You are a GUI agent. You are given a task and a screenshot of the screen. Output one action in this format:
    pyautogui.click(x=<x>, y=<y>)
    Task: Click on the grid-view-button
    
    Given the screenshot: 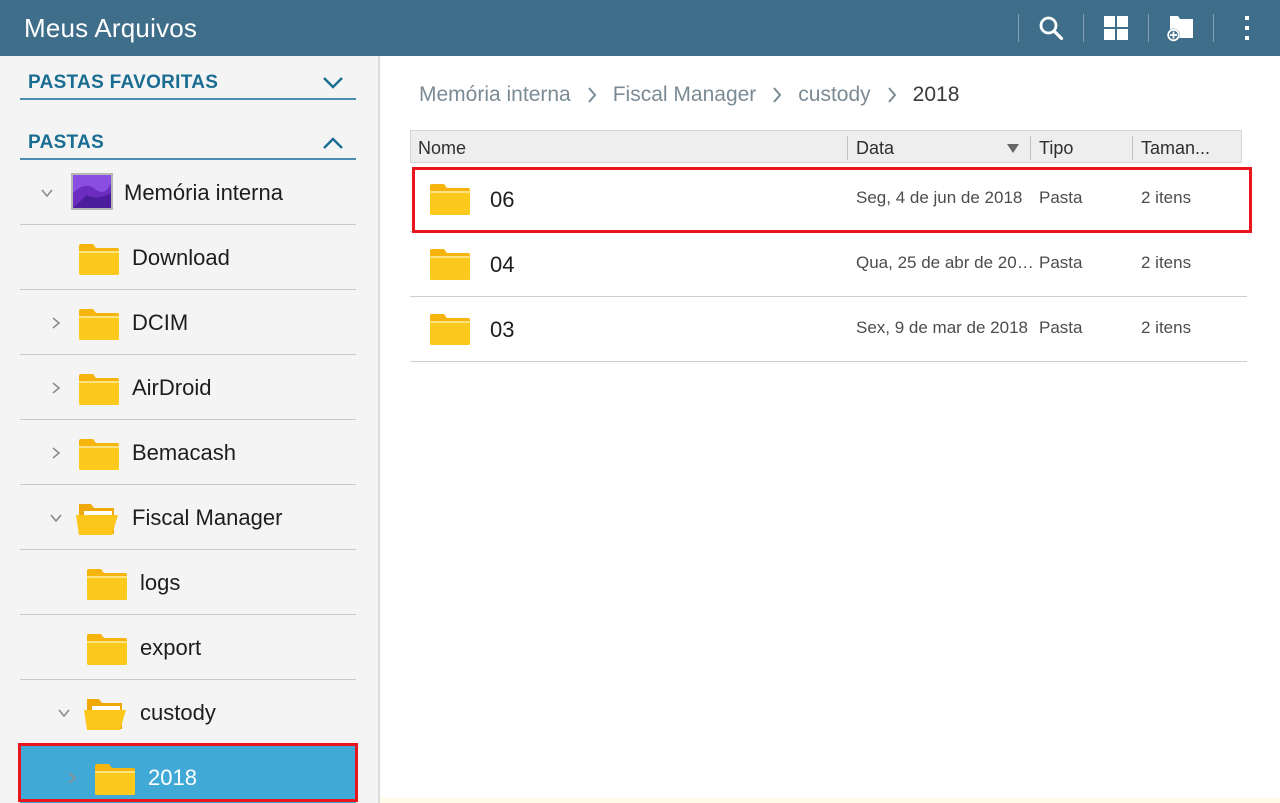 What is the action you would take?
    pyautogui.click(x=1116, y=28)
    